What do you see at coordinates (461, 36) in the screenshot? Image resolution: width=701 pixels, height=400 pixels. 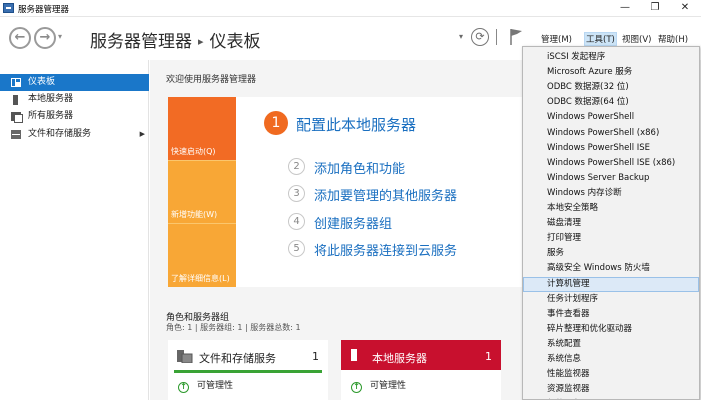 I see `refresh-dropdown-icon: ▾` at bounding box center [461, 36].